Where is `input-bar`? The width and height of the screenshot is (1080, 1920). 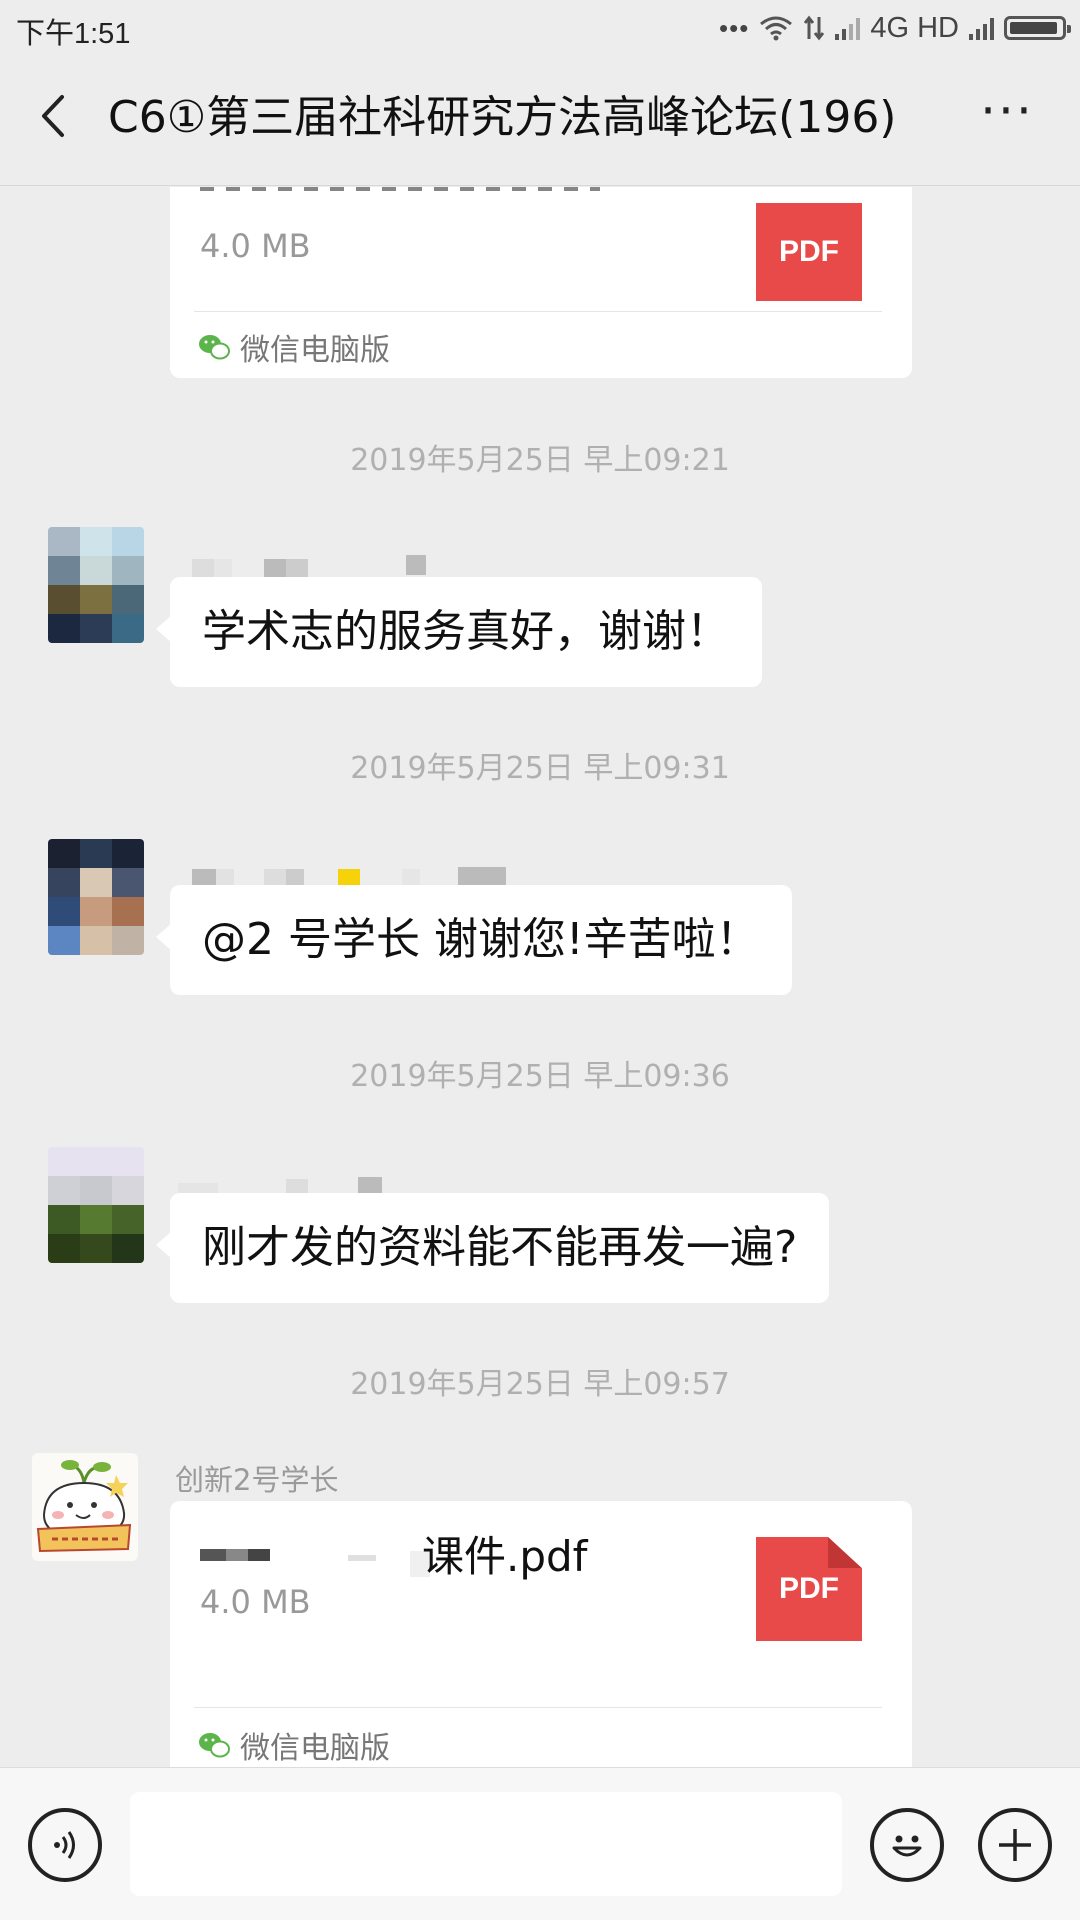 input-bar is located at coordinates (540, 1843).